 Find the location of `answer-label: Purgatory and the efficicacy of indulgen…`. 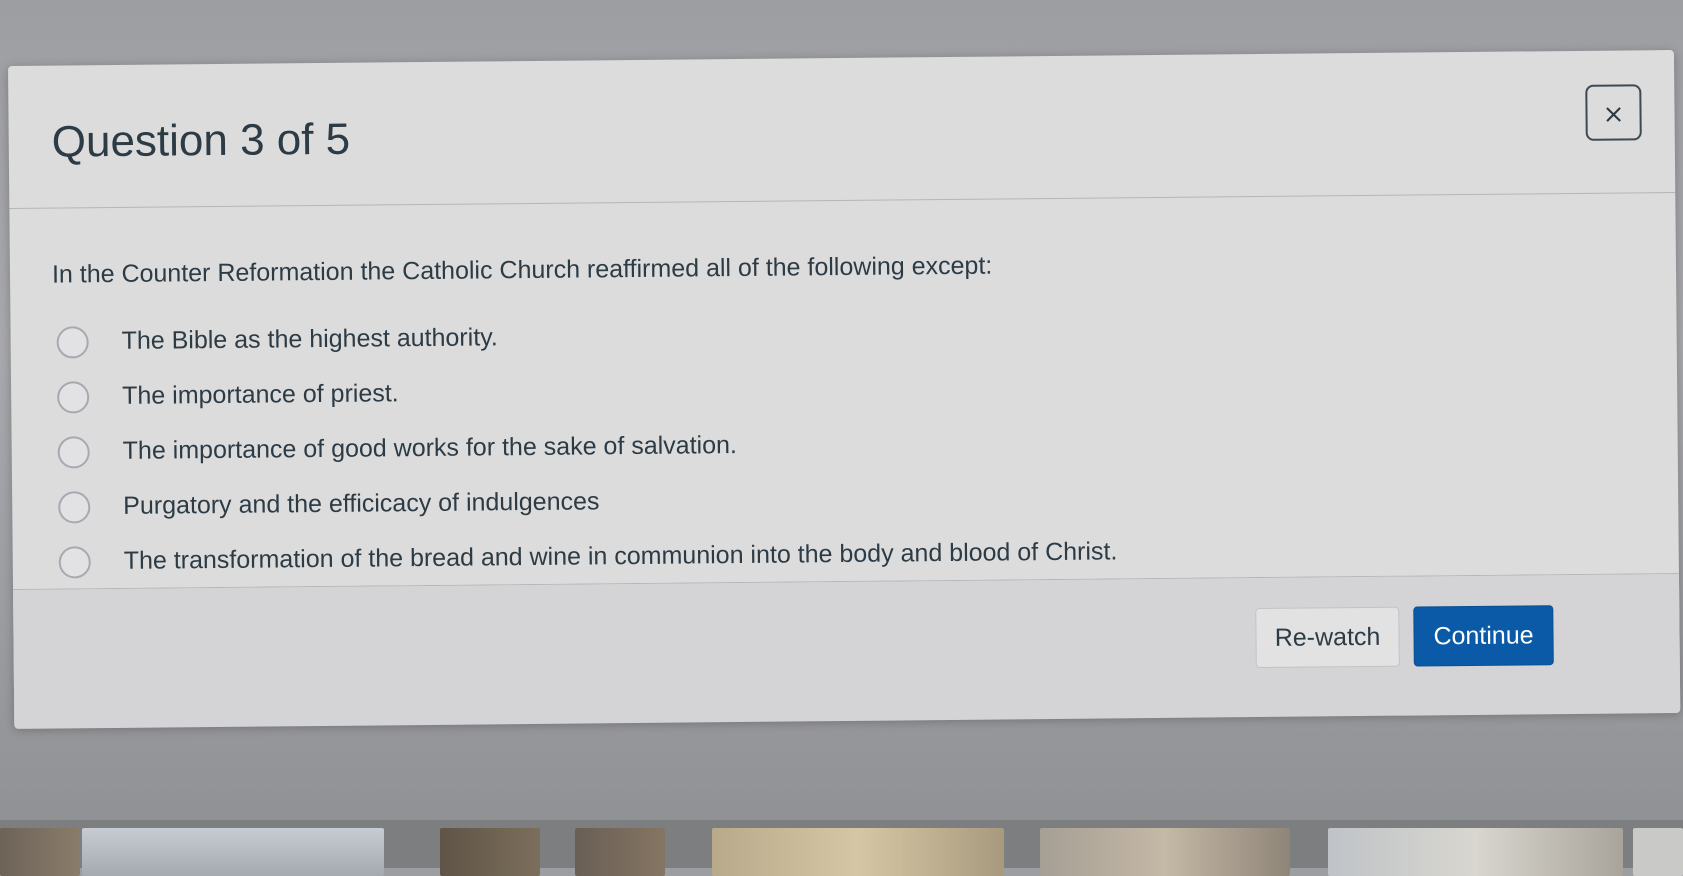

answer-label: Purgatory and the efficicacy of indulgen… is located at coordinates (361, 503).